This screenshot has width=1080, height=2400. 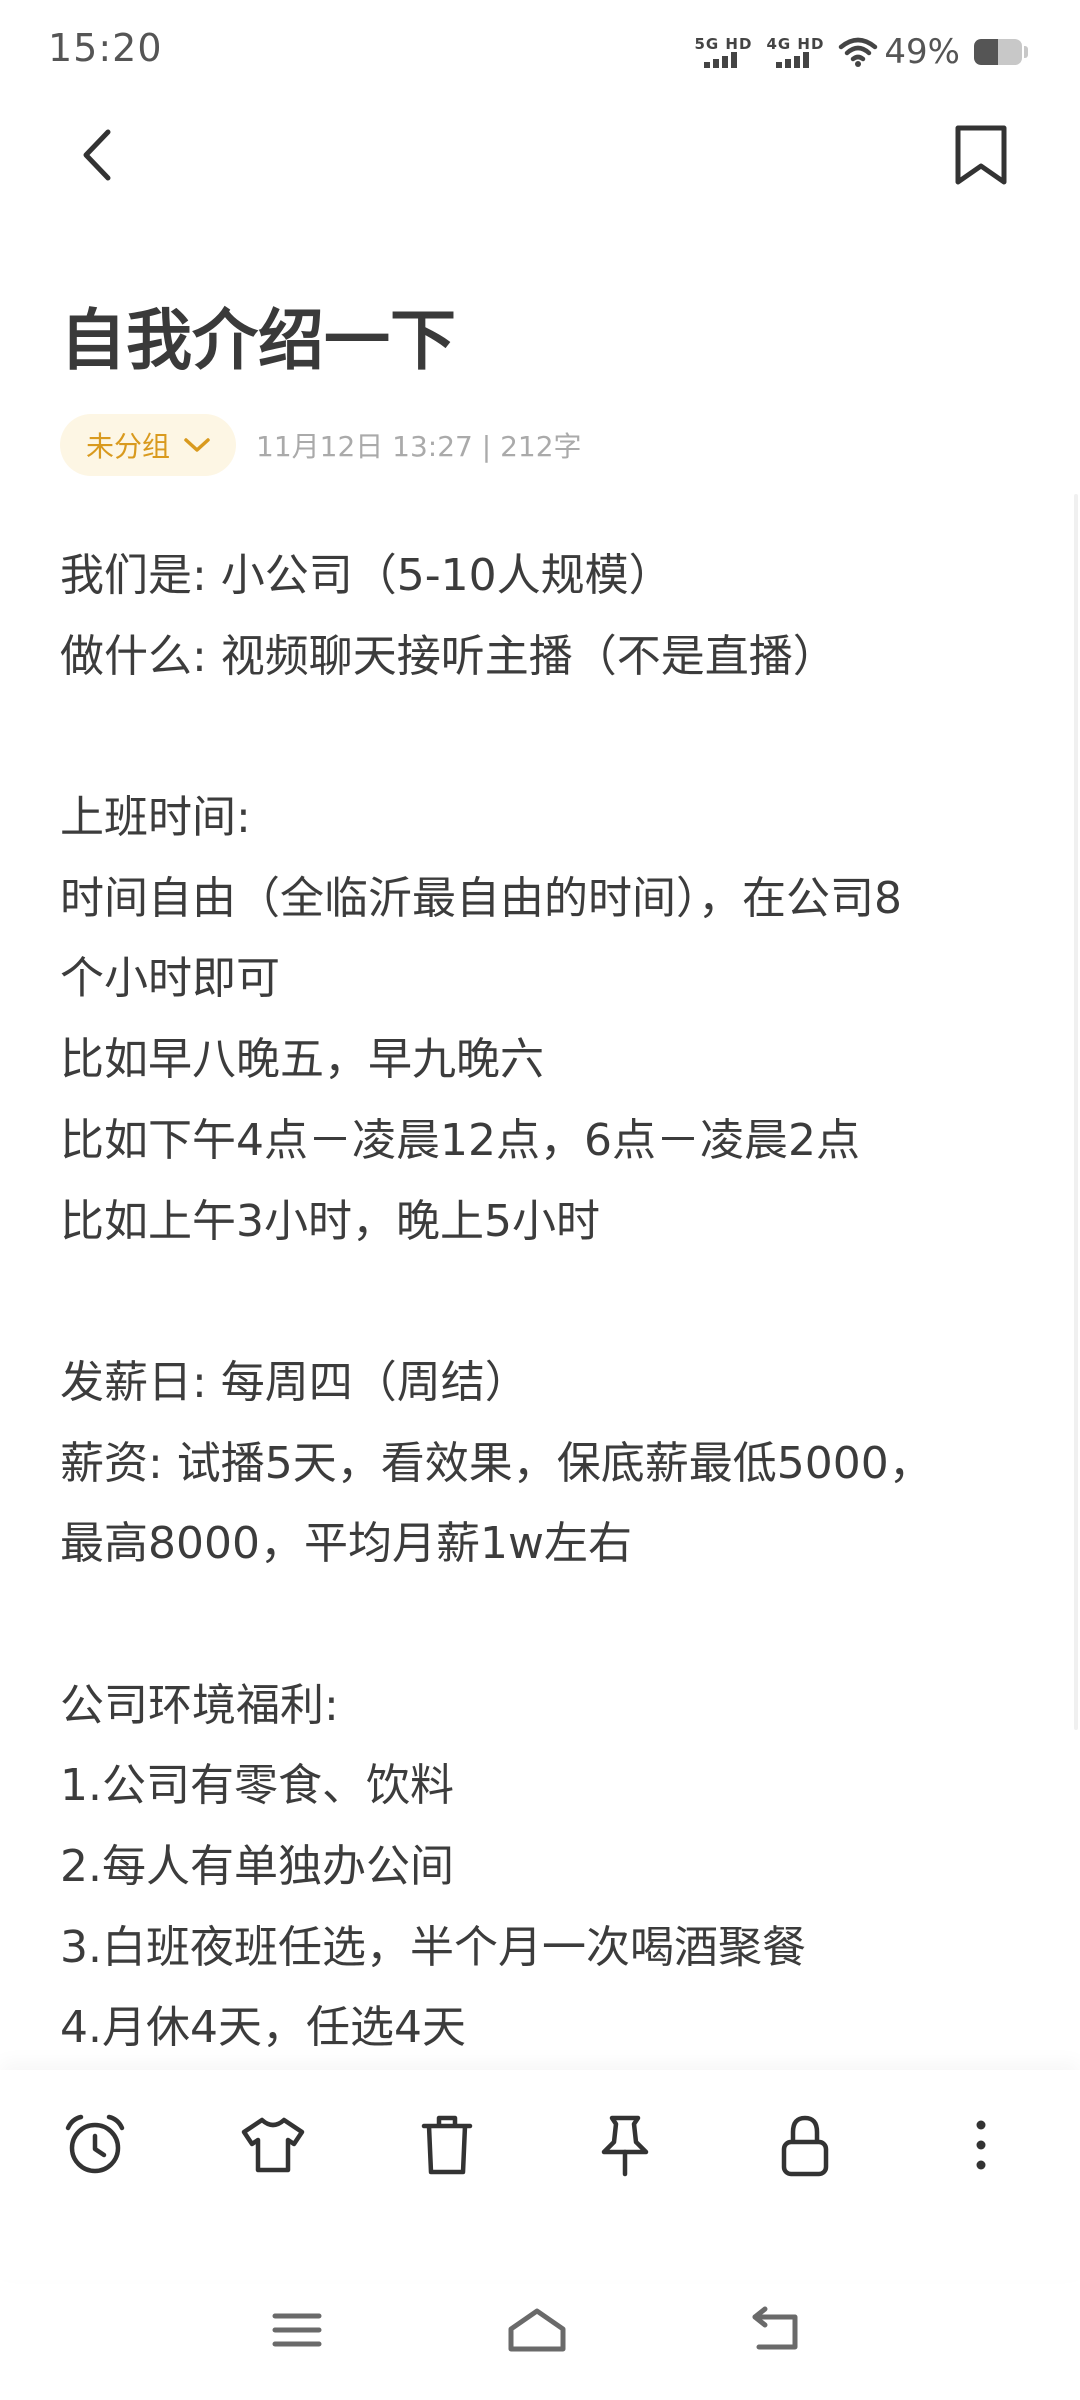 I want to click on lock-icon, so click(x=805, y=2146).